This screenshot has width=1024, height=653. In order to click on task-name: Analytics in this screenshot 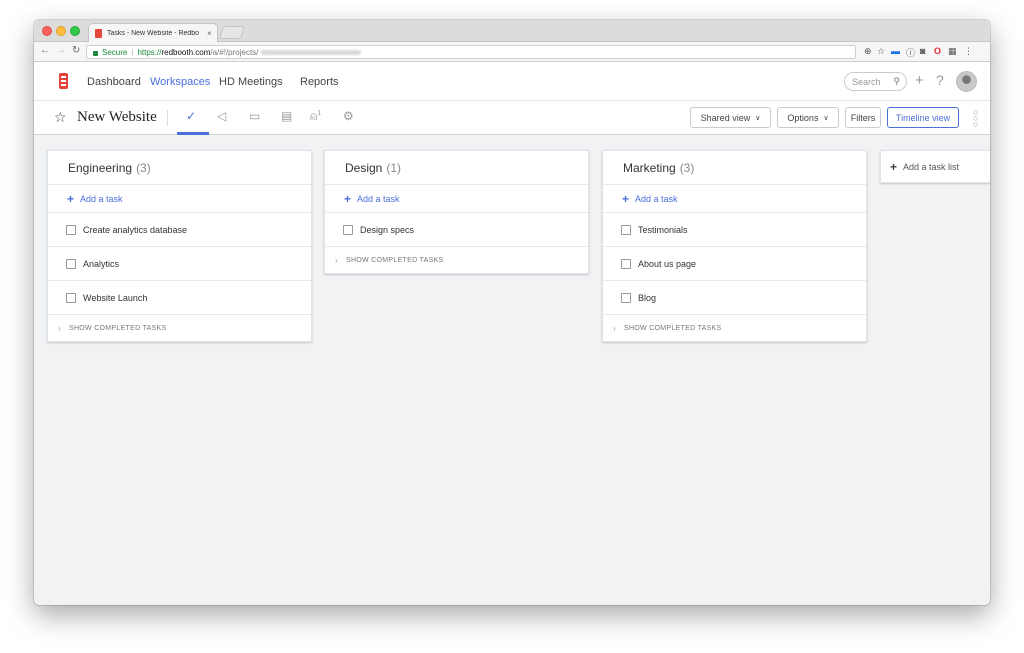, I will do `click(101, 263)`.